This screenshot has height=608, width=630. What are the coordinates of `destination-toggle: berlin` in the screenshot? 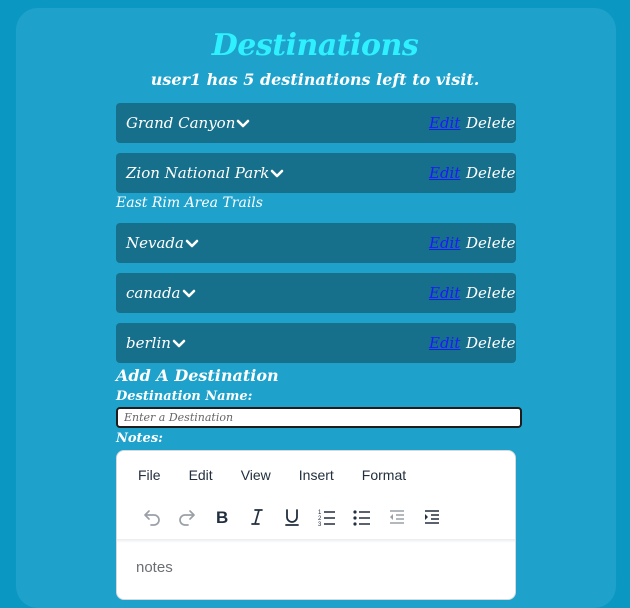 It's located at (156, 343).